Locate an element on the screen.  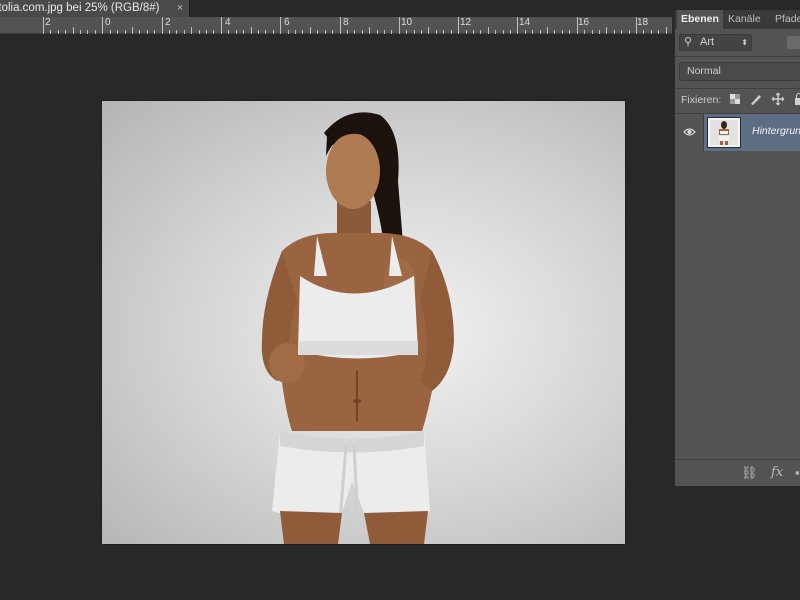
layer-name: Hintergrund is located at coordinates (776, 131).